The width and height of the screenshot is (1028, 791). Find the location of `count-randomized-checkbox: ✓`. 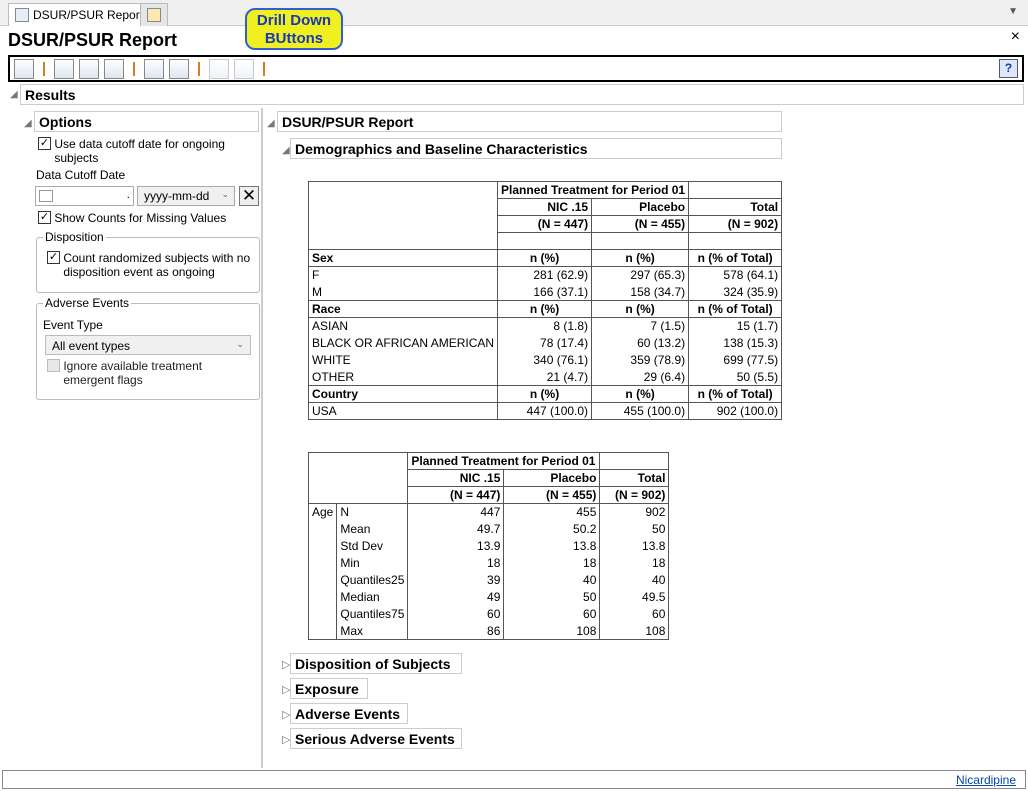

count-randomized-checkbox: ✓ is located at coordinates (53, 257).